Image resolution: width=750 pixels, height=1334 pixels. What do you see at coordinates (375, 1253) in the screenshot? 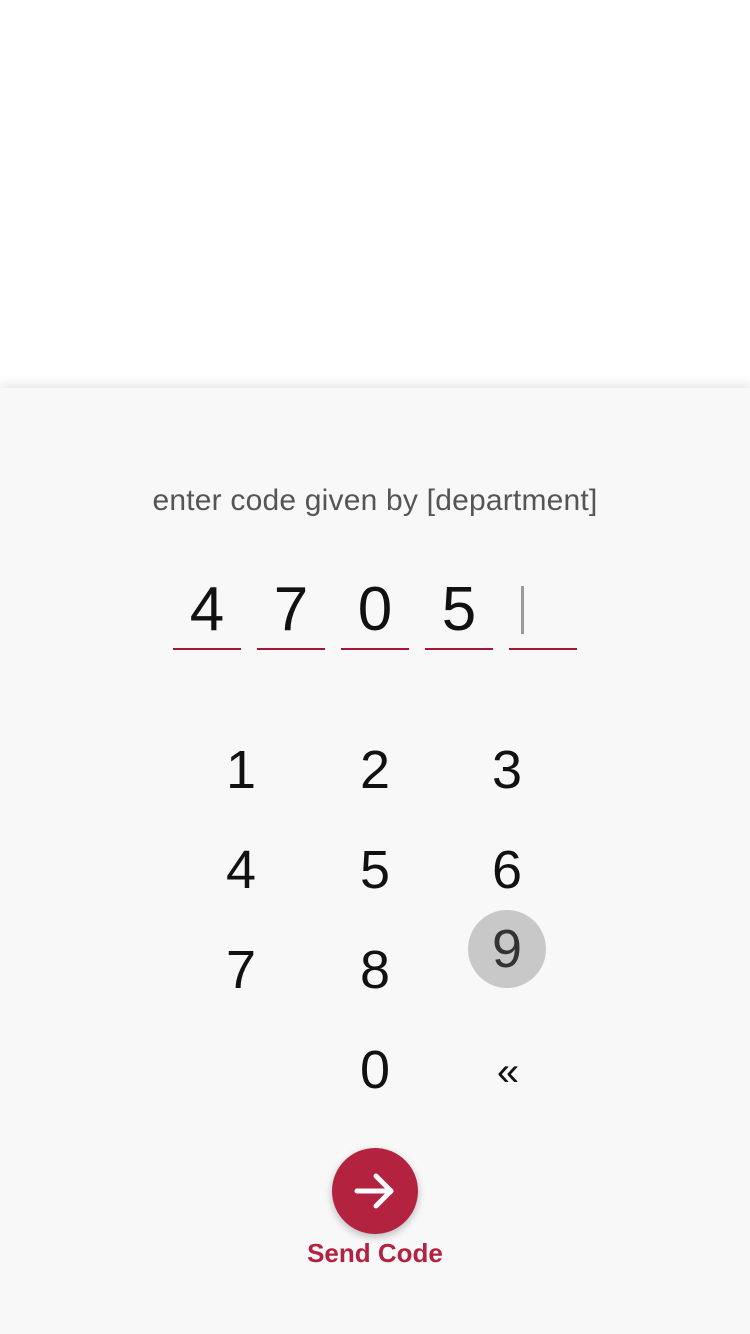
I see `send-code-label: Send Code` at bounding box center [375, 1253].